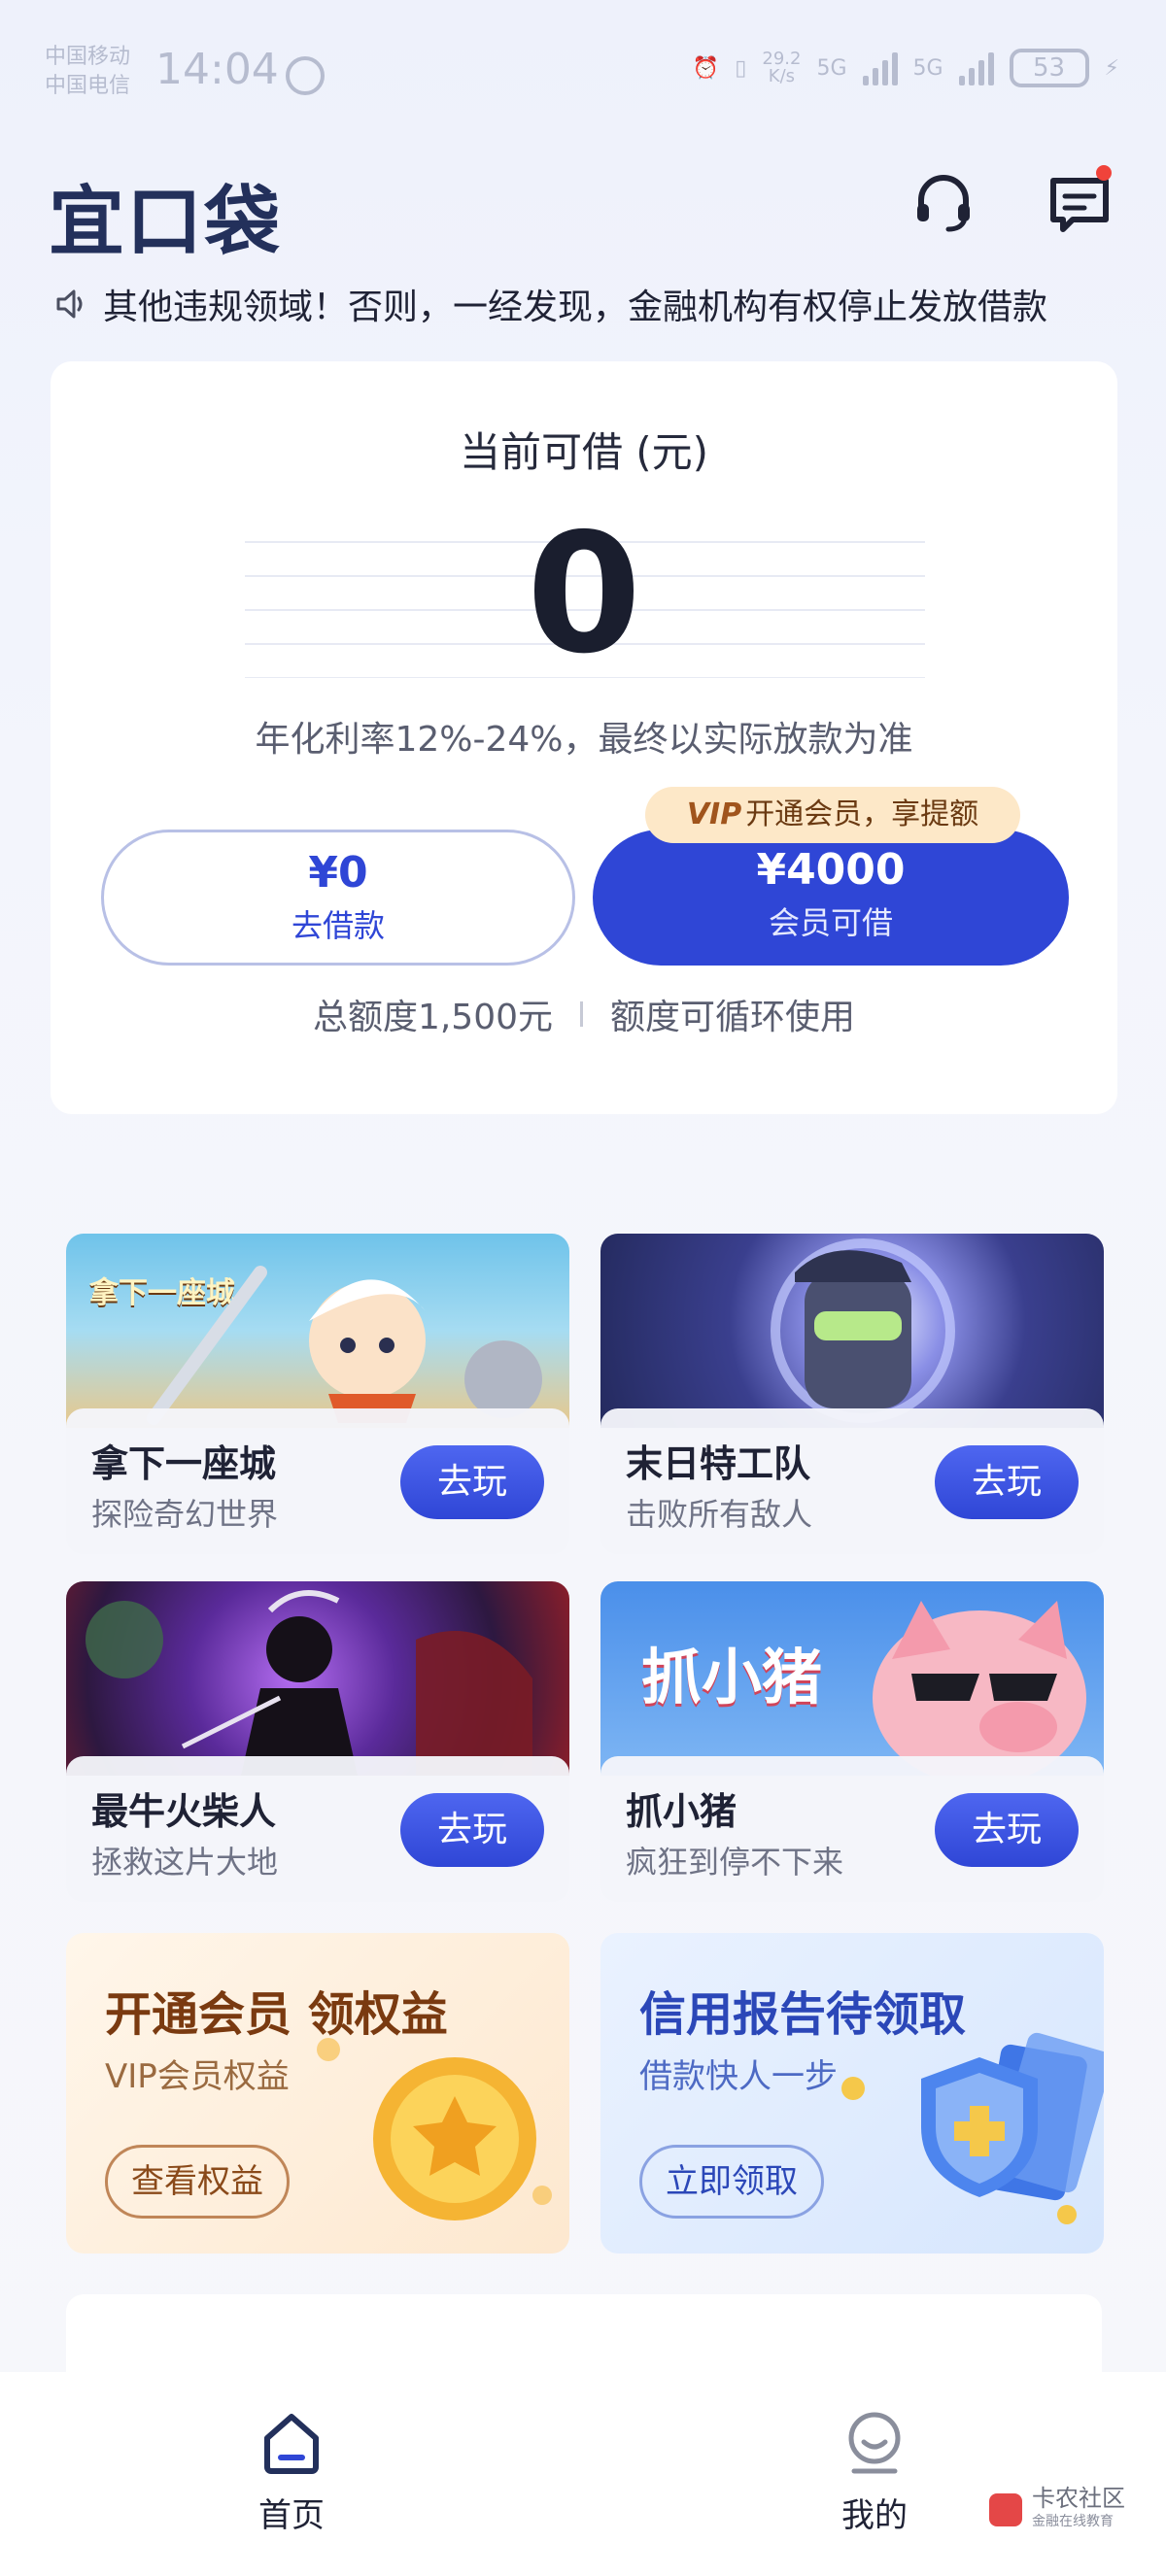 The width and height of the screenshot is (1166, 2576). What do you see at coordinates (874, 2515) in the screenshot?
I see `tab-mine-label: 我的` at bounding box center [874, 2515].